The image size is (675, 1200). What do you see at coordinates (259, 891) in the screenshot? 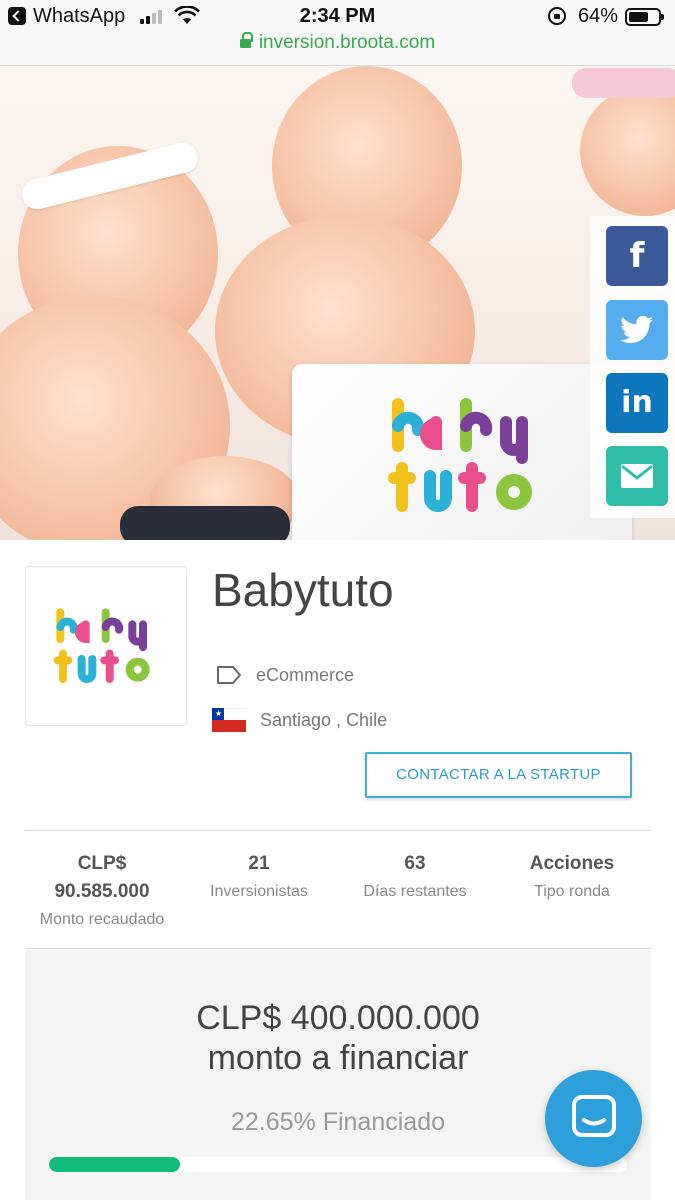
I see `stat-label: Inversionistas` at bounding box center [259, 891].